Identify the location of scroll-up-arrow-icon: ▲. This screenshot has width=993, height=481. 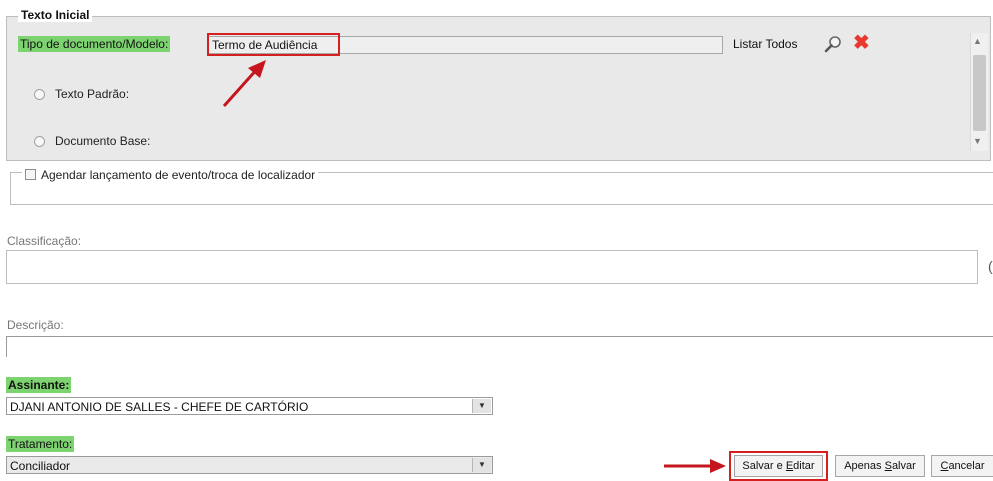
(977, 41).